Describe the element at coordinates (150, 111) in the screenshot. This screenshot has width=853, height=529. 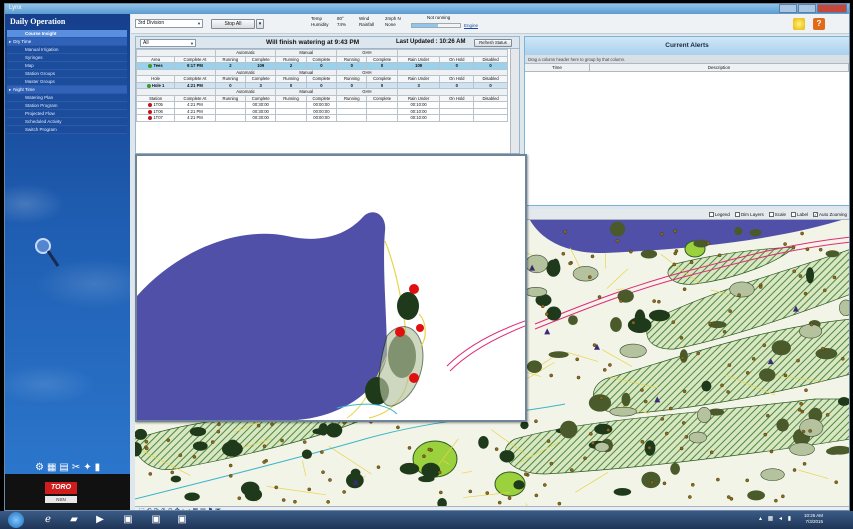
I see `sprinkler-dot-icon` at that location.